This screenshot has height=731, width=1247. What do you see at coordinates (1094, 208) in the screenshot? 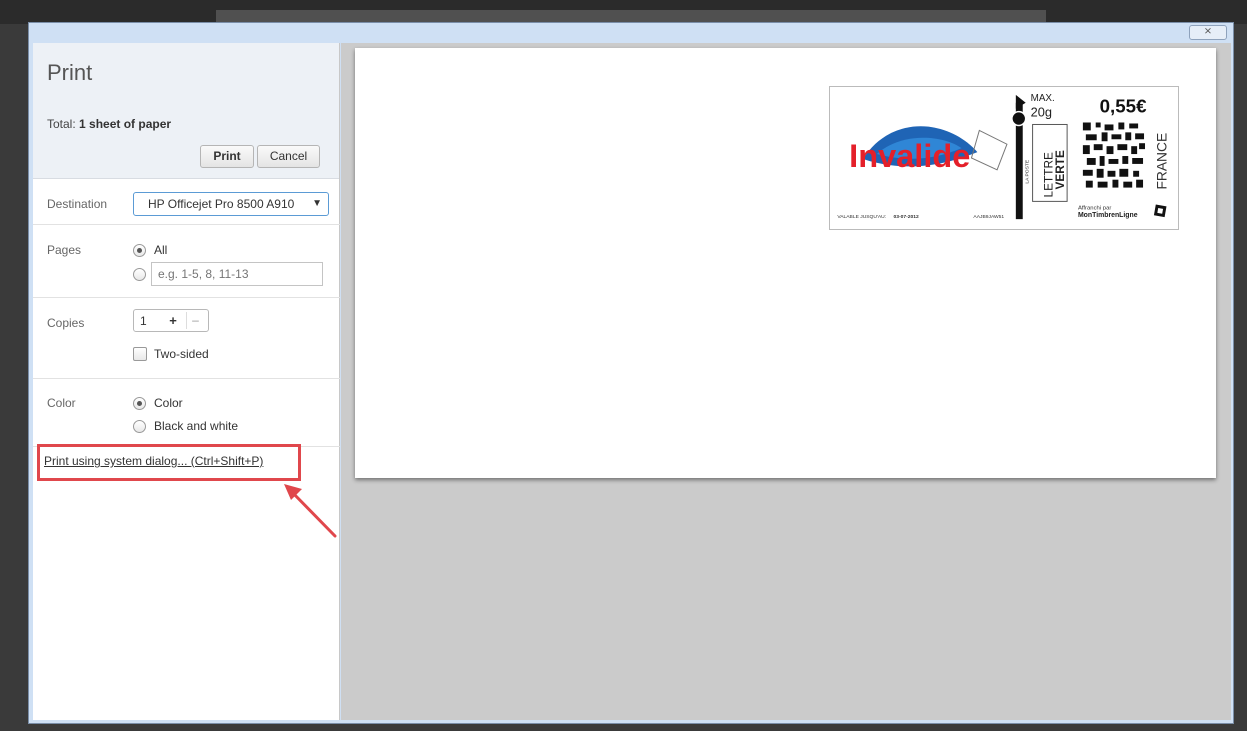
I see `stamp-affranchi-label: Affranchi par` at bounding box center [1094, 208].